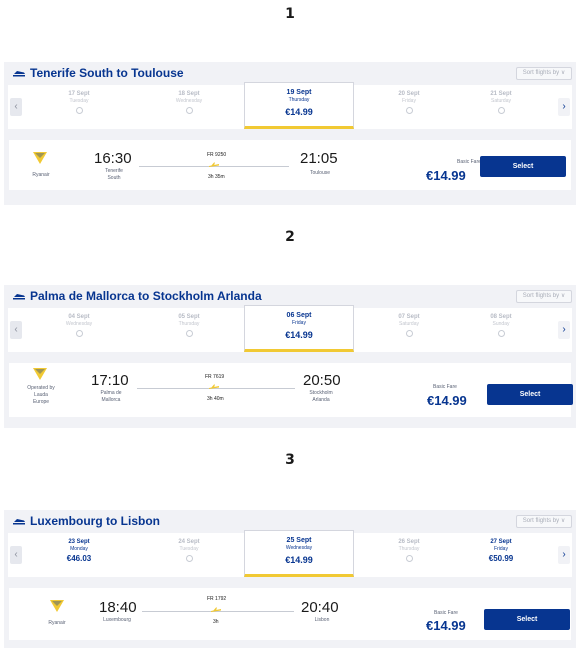 Image resolution: width=580 pixels, height=648 pixels. I want to click on date-option: 27 Sept Friday €50.99, so click(501, 555).